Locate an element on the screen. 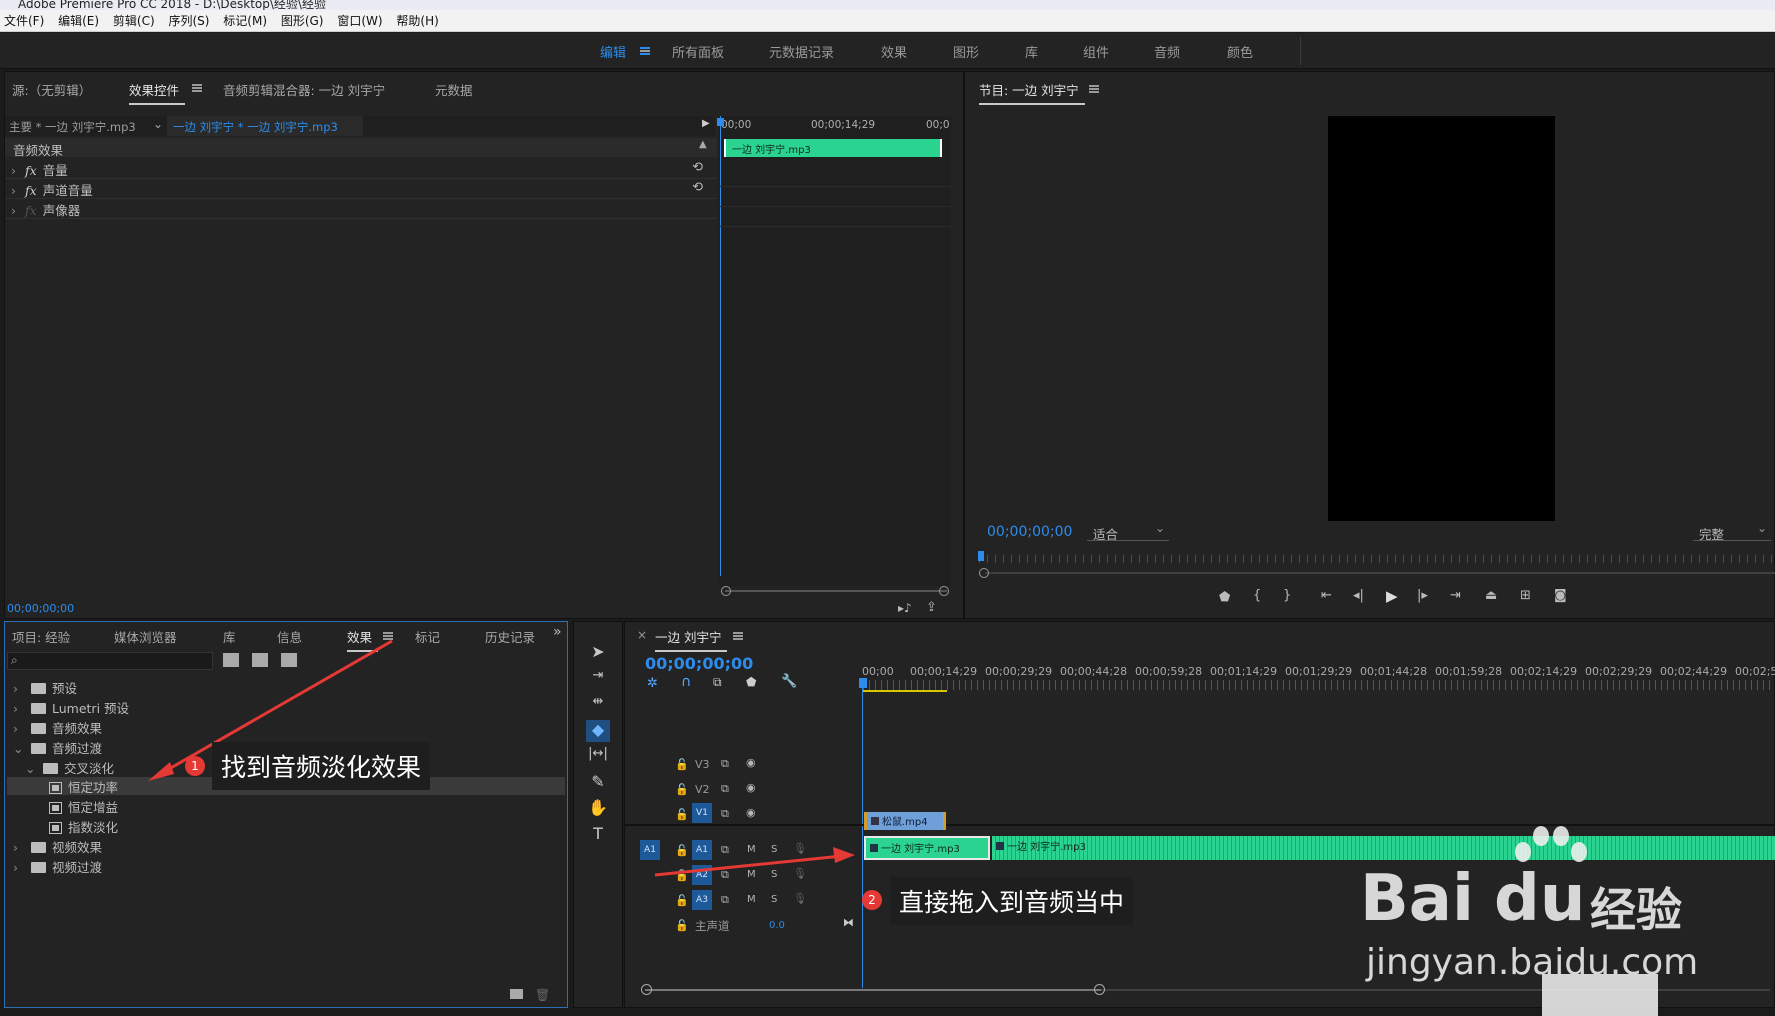  watermark-cn: 经验 is located at coordinates (1636, 910).